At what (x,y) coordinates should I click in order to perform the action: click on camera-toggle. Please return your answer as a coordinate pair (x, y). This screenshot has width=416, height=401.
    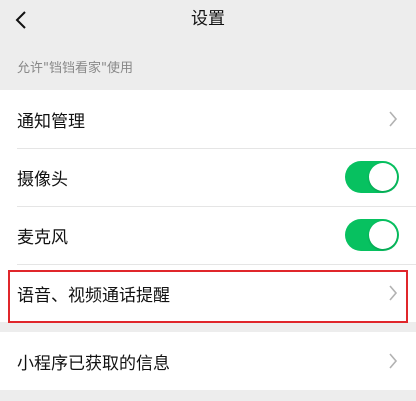
    Looking at the image, I should click on (372, 177).